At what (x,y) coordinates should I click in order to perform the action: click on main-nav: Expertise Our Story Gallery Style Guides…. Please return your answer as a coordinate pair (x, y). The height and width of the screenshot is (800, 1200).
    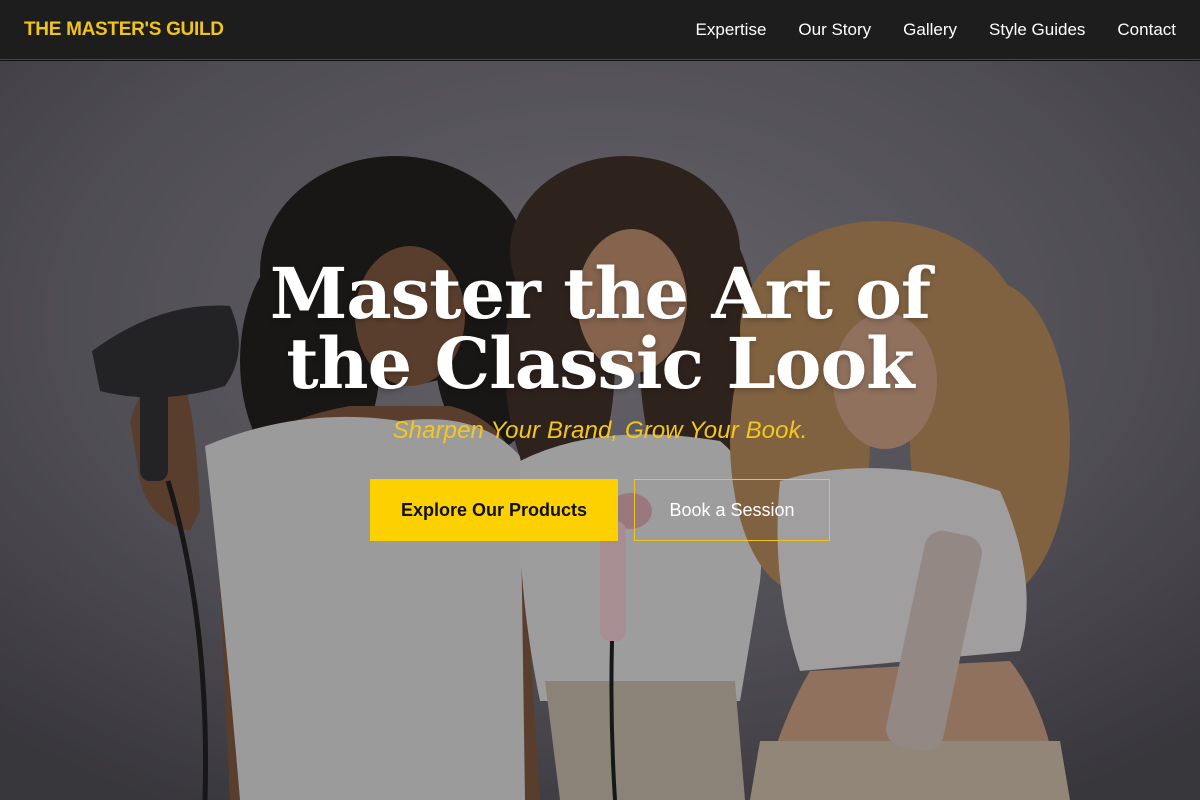
    Looking at the image, I should click on (920, 30).